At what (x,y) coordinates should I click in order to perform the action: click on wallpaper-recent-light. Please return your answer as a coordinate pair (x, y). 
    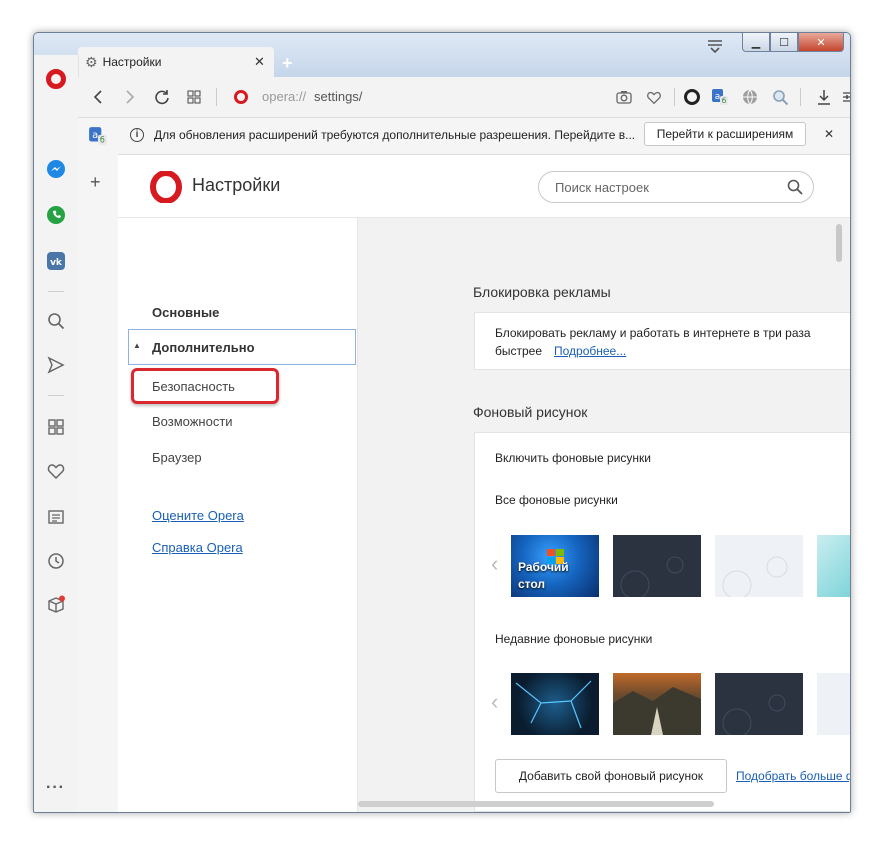
    Looking at the image, I should click on (833, 704).